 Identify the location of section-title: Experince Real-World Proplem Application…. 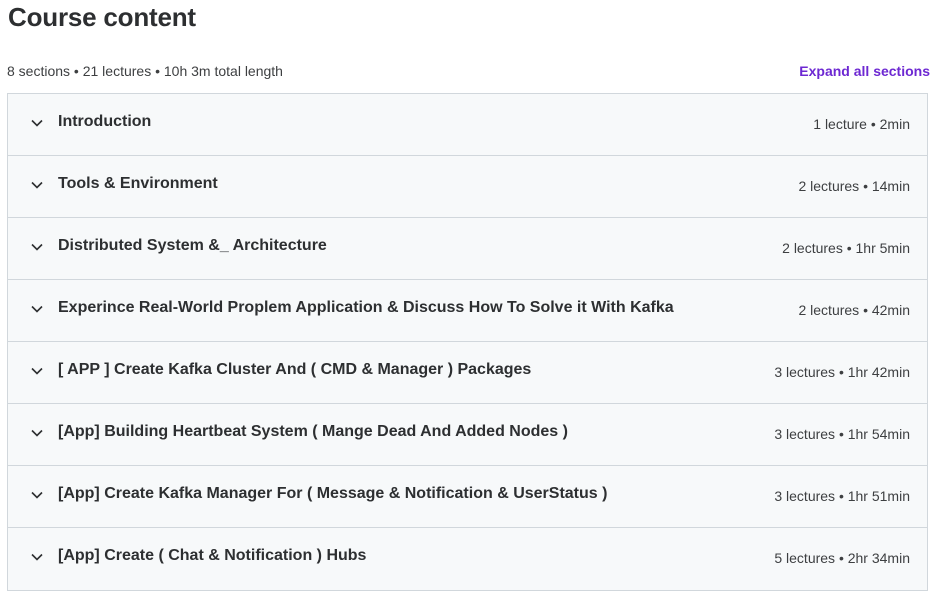
(366, 307).